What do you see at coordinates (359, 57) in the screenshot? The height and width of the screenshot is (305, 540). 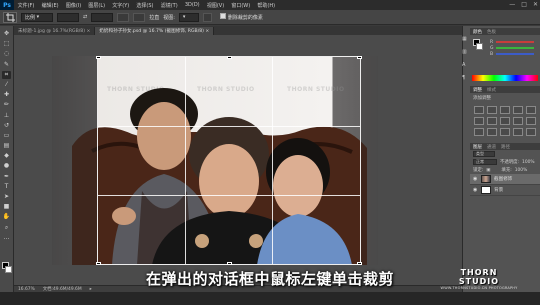 I see `crop-handle-top-right` at bounding box center [359, 57].